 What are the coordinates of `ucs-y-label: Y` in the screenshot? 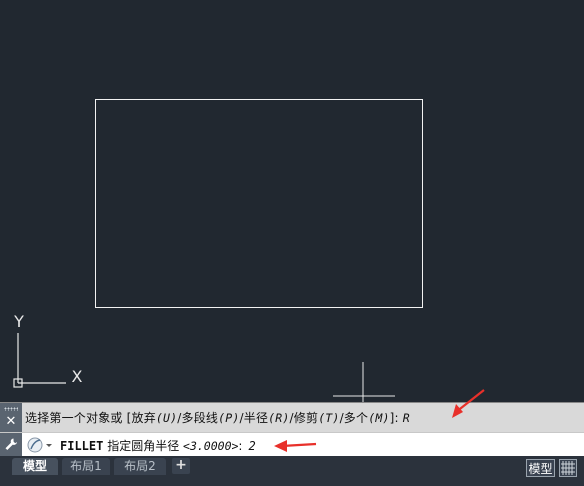 It's located at (18, 321).